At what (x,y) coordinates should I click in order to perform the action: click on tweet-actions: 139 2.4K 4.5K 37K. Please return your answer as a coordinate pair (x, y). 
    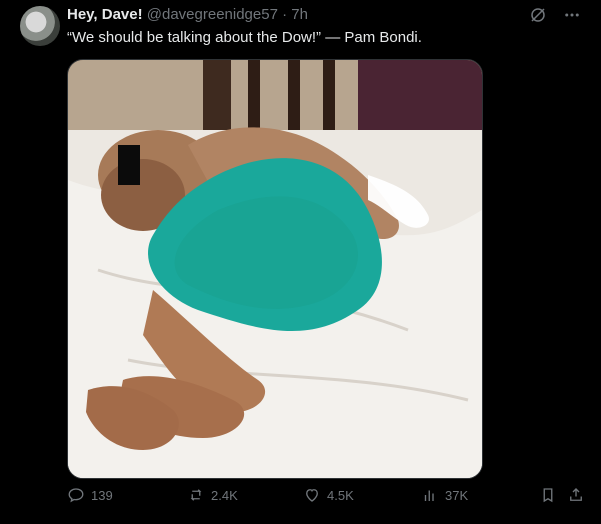
    Looking at the image, I should click on (327, 499).